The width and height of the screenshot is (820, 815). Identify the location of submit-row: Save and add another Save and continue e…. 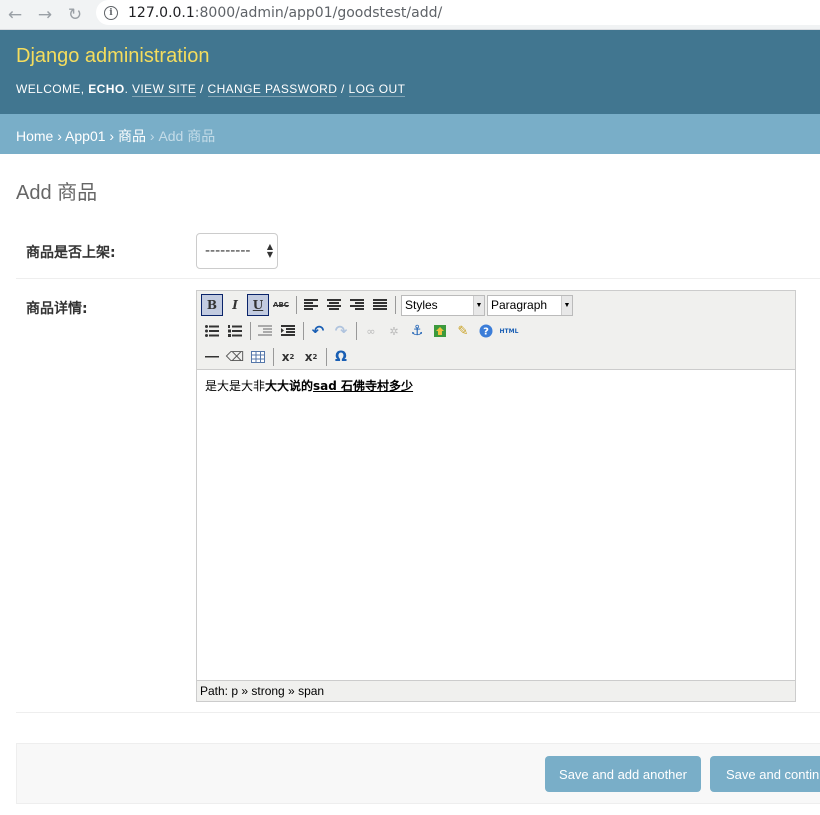
(418, 773).